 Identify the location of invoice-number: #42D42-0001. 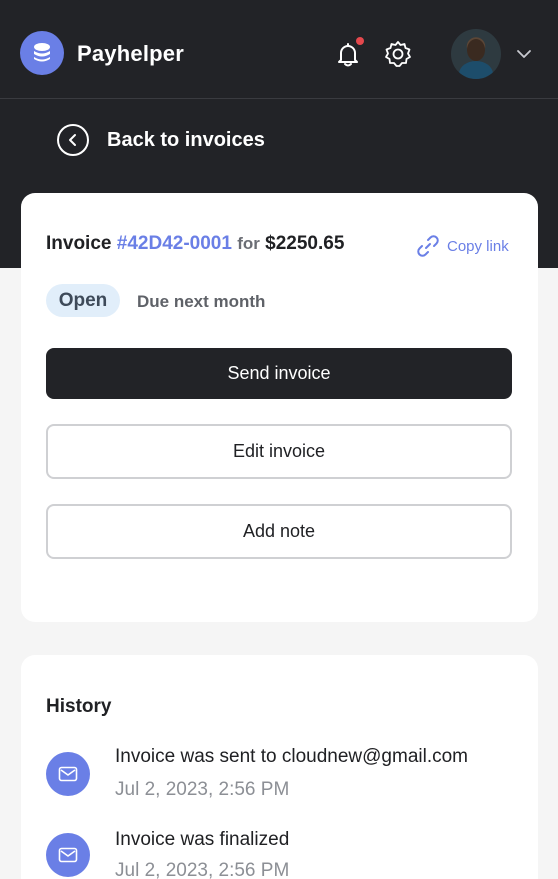
(174, 243).